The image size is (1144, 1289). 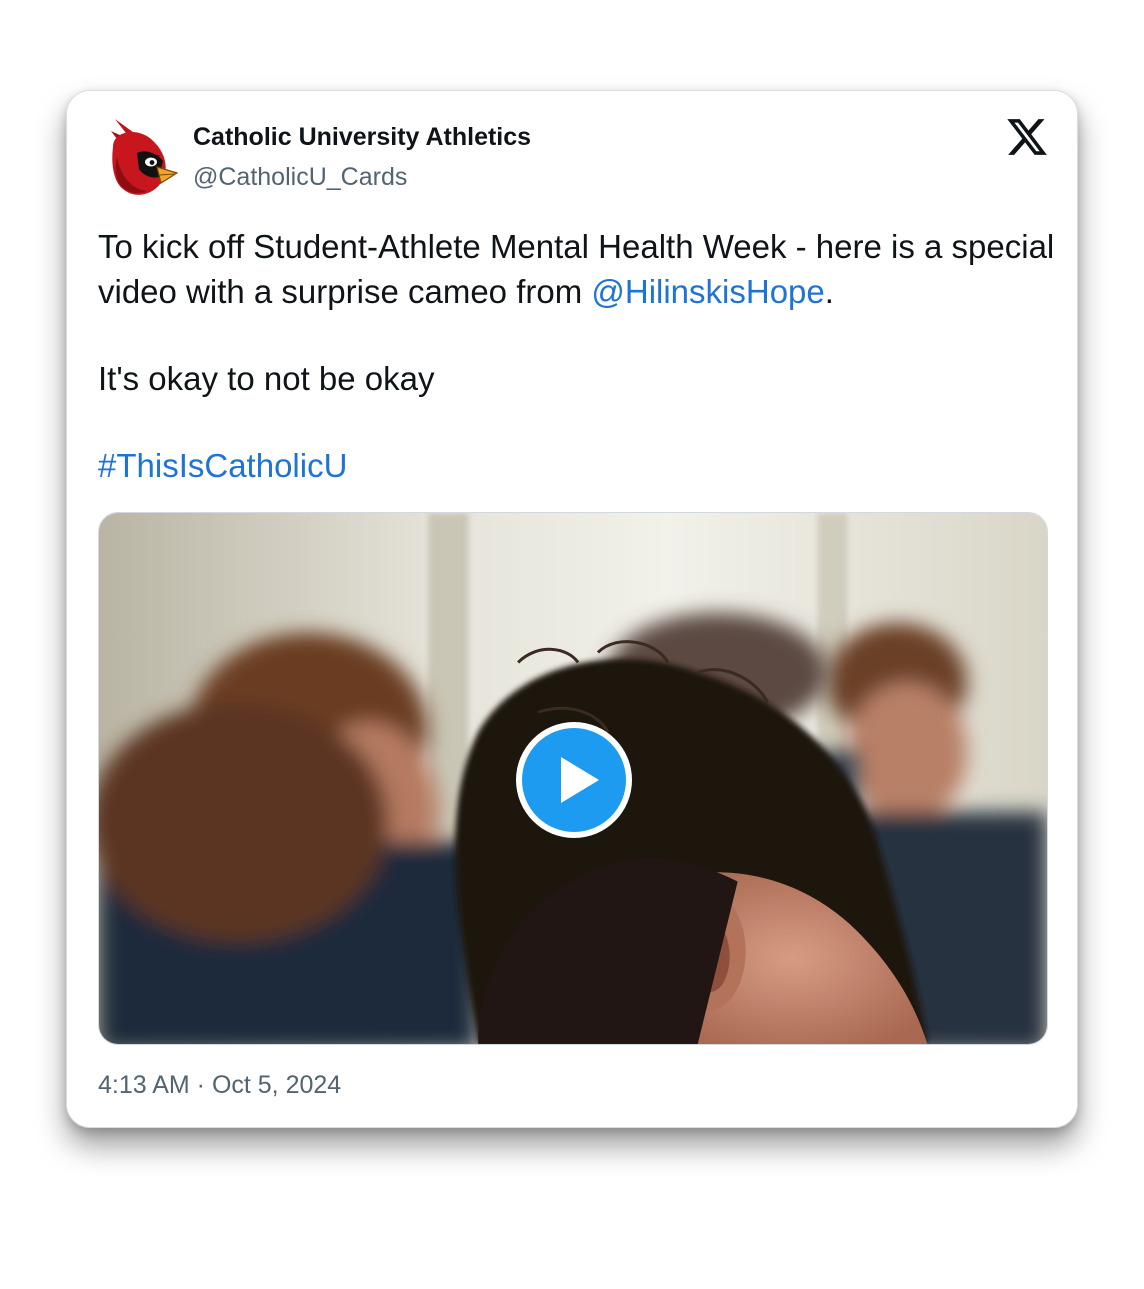 I want to click on mention-link: @HilinskisHope, so click(x=707, y=291).